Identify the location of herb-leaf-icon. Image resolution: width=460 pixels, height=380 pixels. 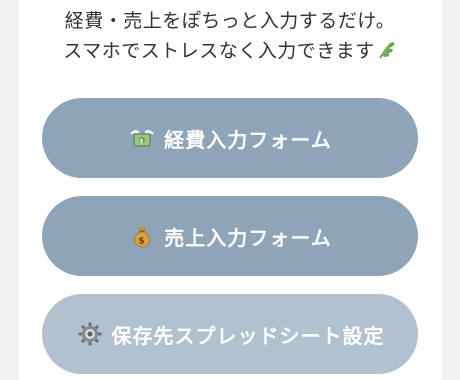
(387, 54).